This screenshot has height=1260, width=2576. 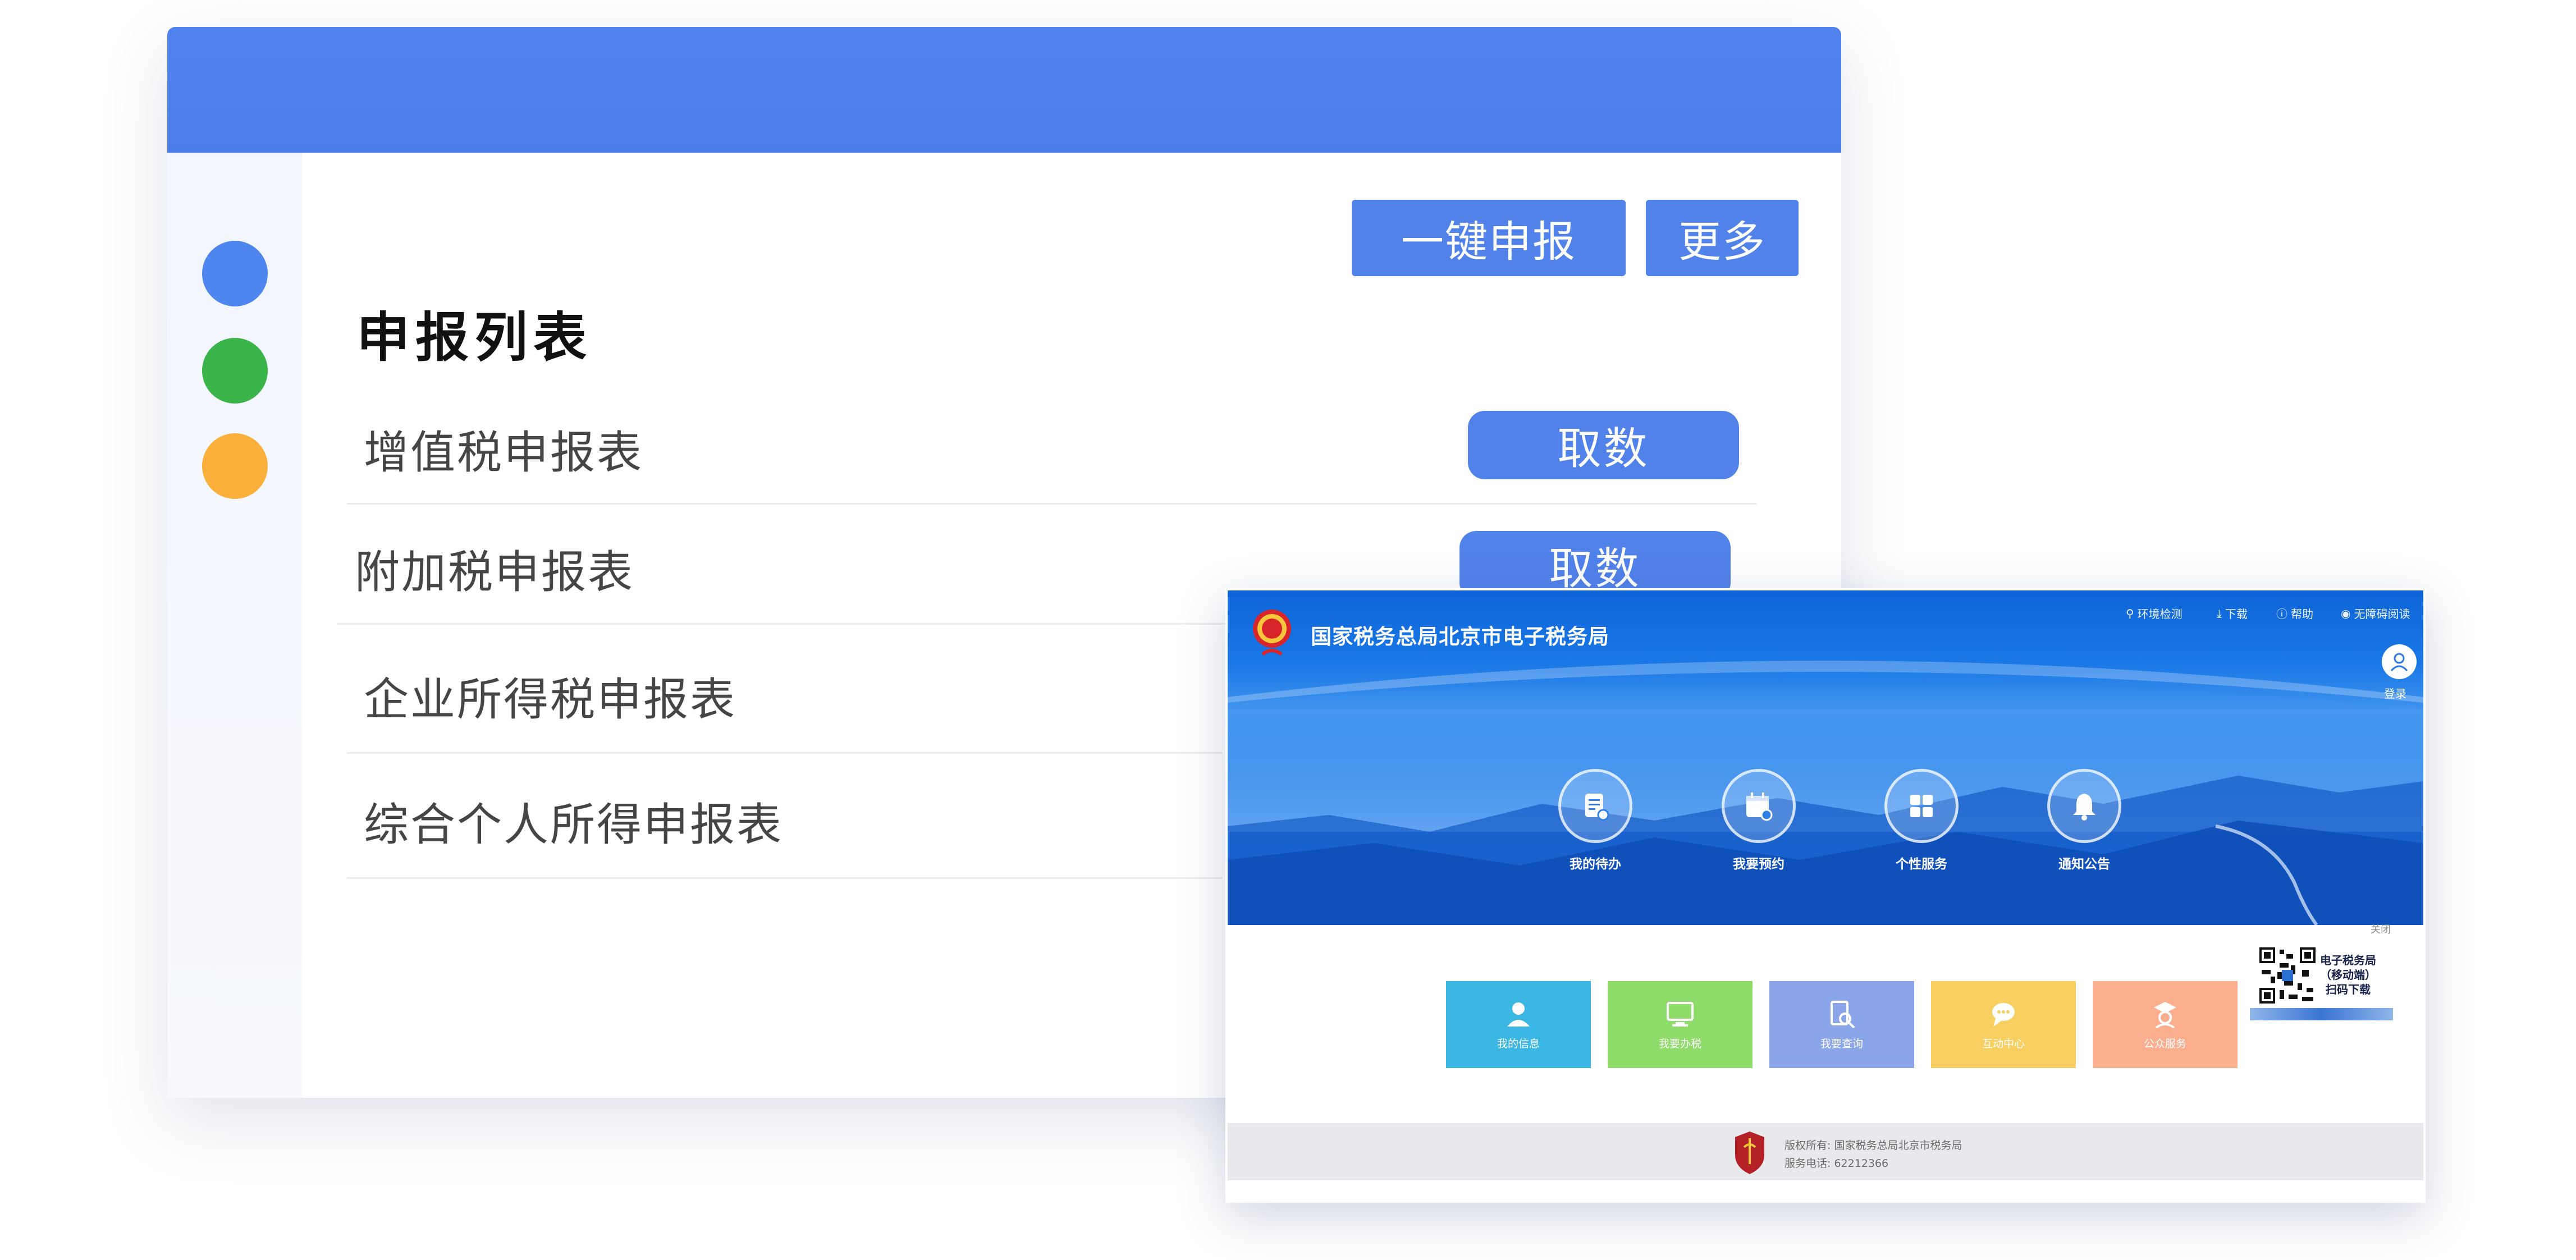 I want to click on todo-label: 我的待办, so click(x=1595, y=865).